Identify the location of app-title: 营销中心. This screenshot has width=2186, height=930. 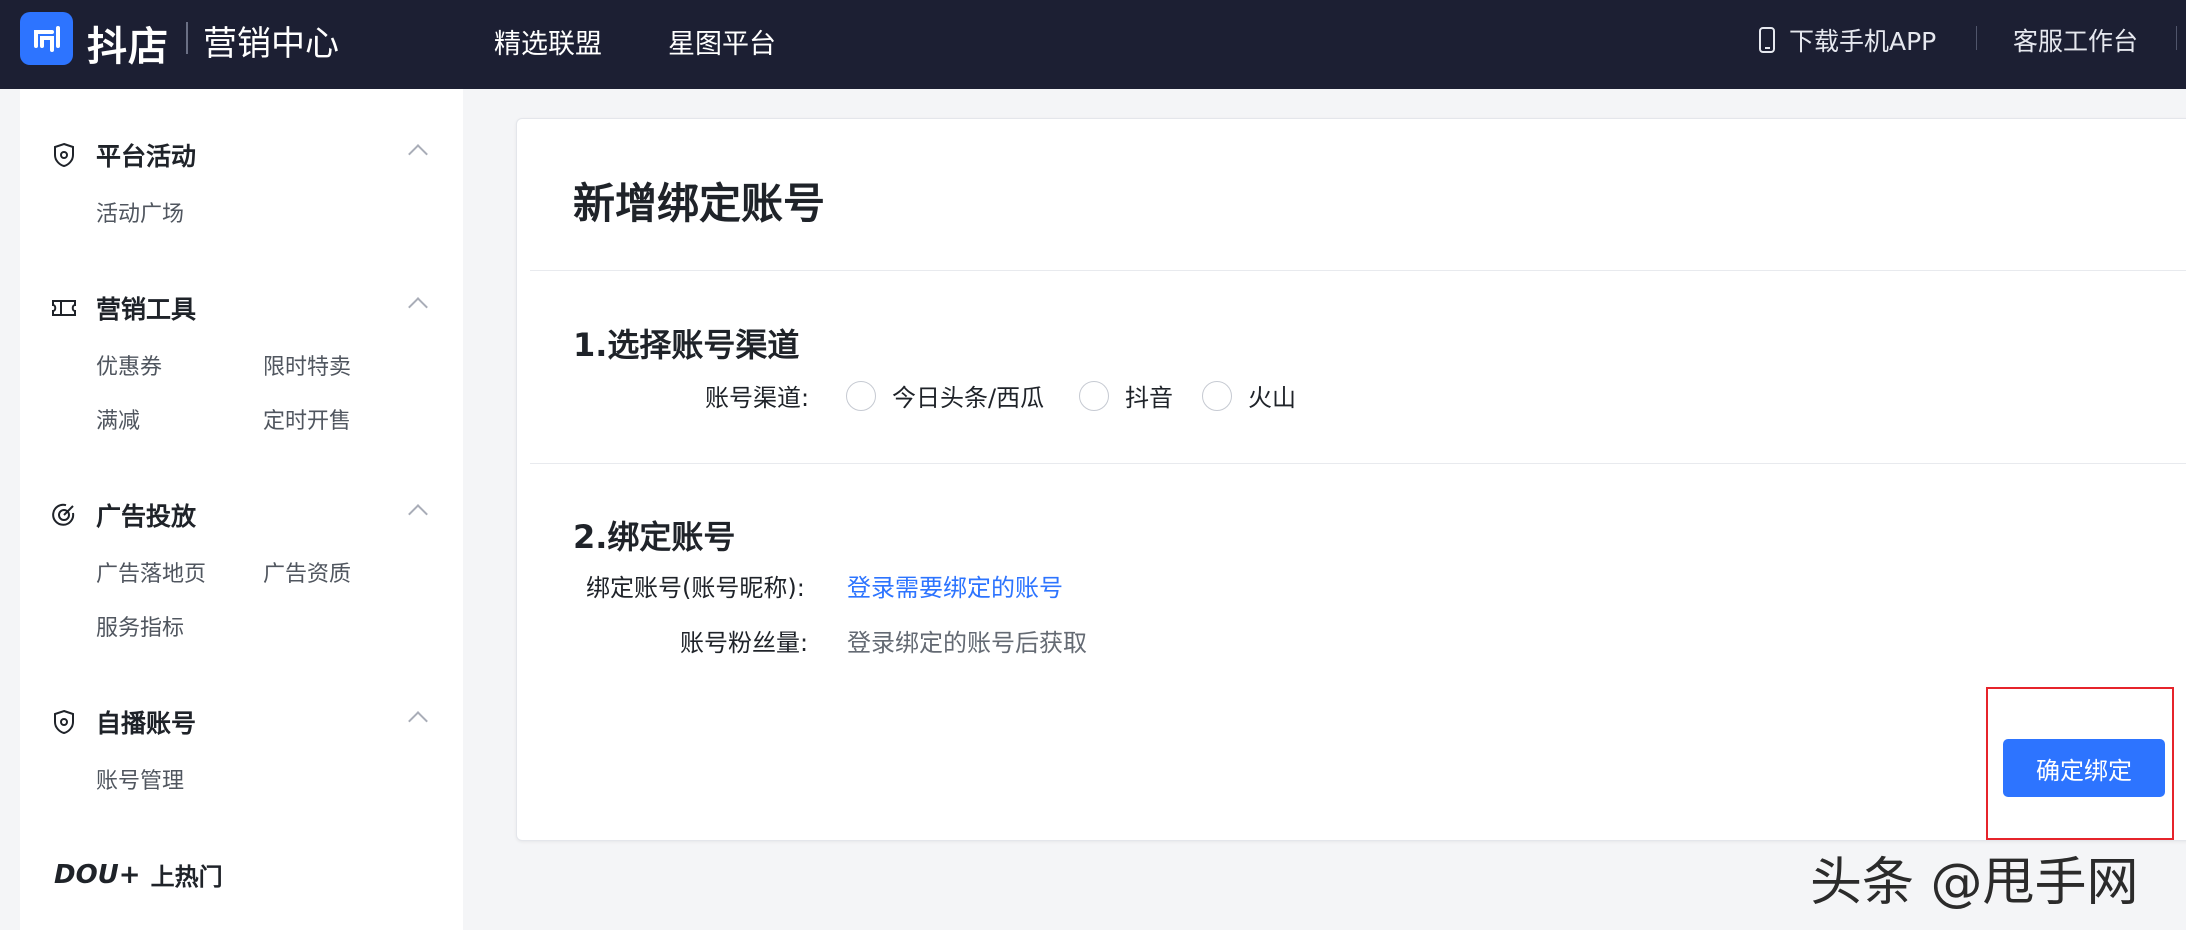
(271, 40).